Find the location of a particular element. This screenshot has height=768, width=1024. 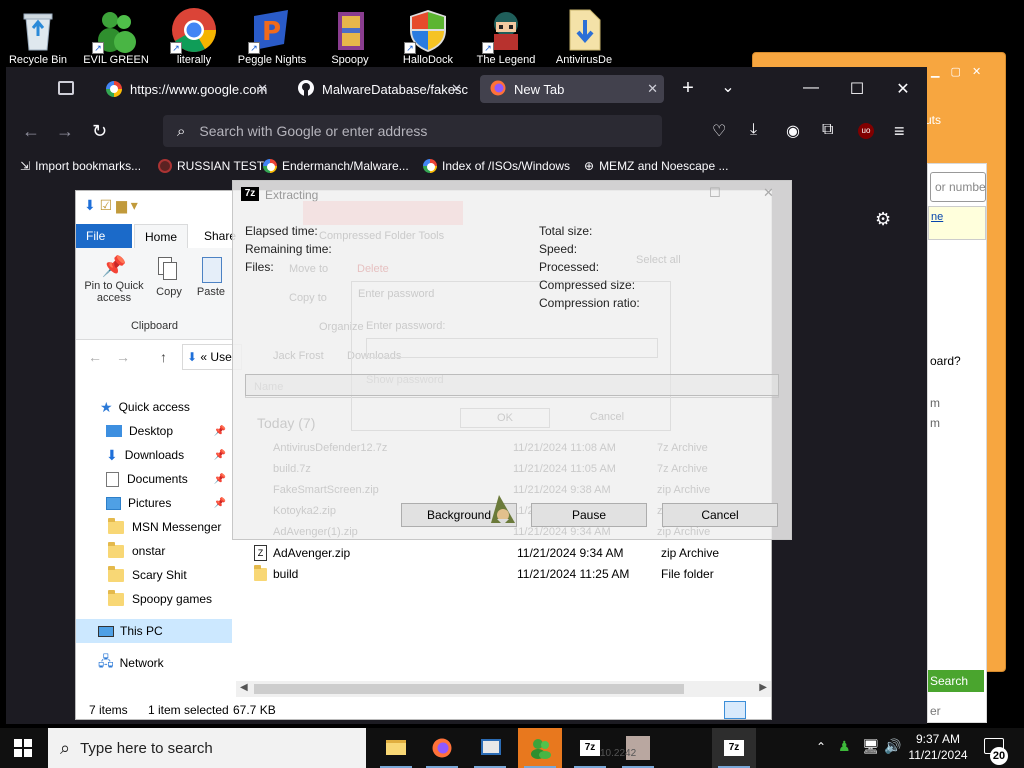

gear-icon: ⚙ is located at coordinates (883, 219).